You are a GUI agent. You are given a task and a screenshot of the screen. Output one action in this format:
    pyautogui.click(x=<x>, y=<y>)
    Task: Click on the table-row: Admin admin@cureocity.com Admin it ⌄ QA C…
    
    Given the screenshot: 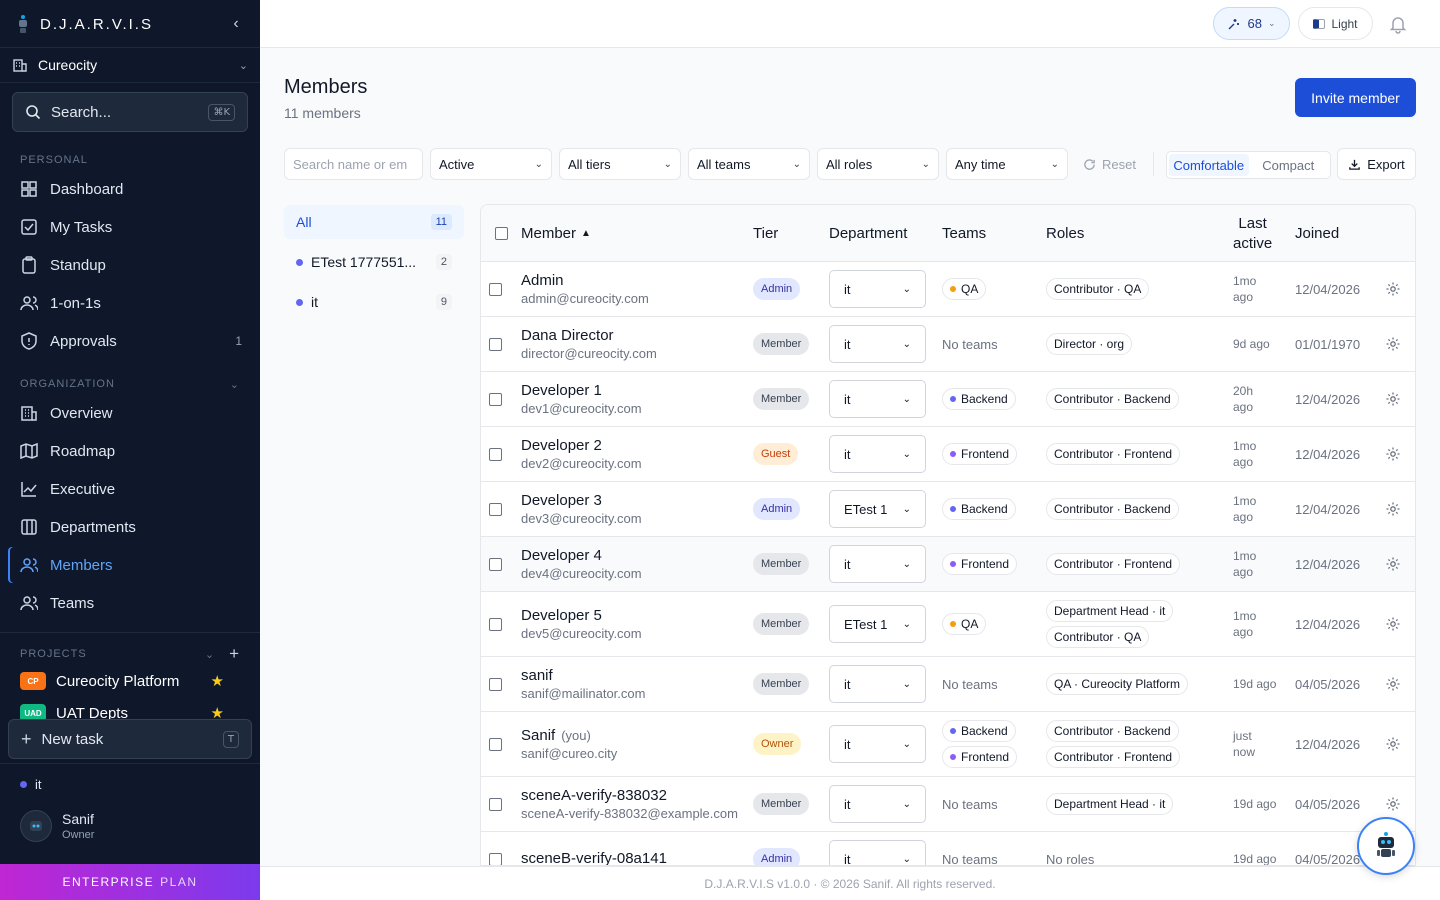 What is the action you would take?
    pyautogui.click(x=948, y=289)
    